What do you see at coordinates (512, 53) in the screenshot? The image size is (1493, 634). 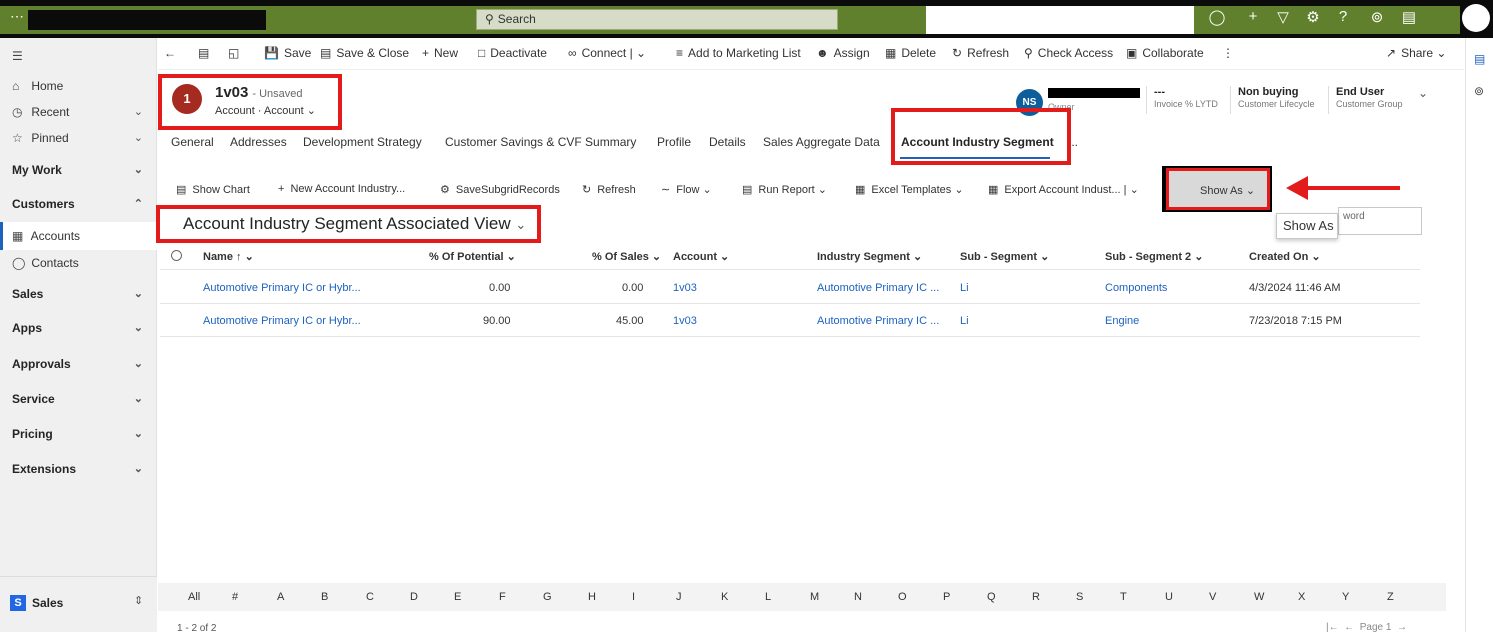 I see `deactivate-button: □ Deactivate` at bounding box center [512, 53].